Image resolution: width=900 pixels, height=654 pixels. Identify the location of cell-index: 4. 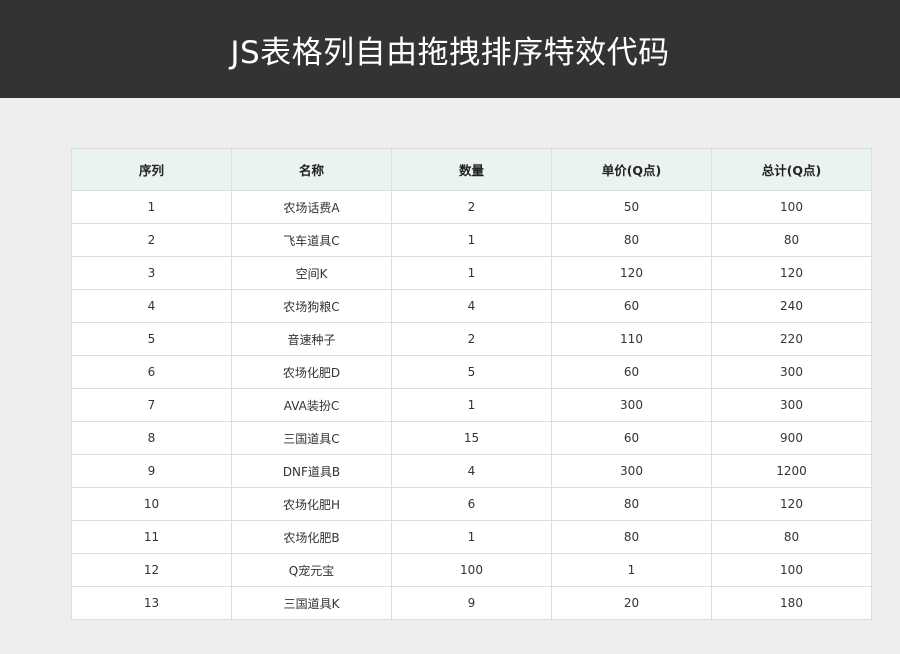
(151, 306).